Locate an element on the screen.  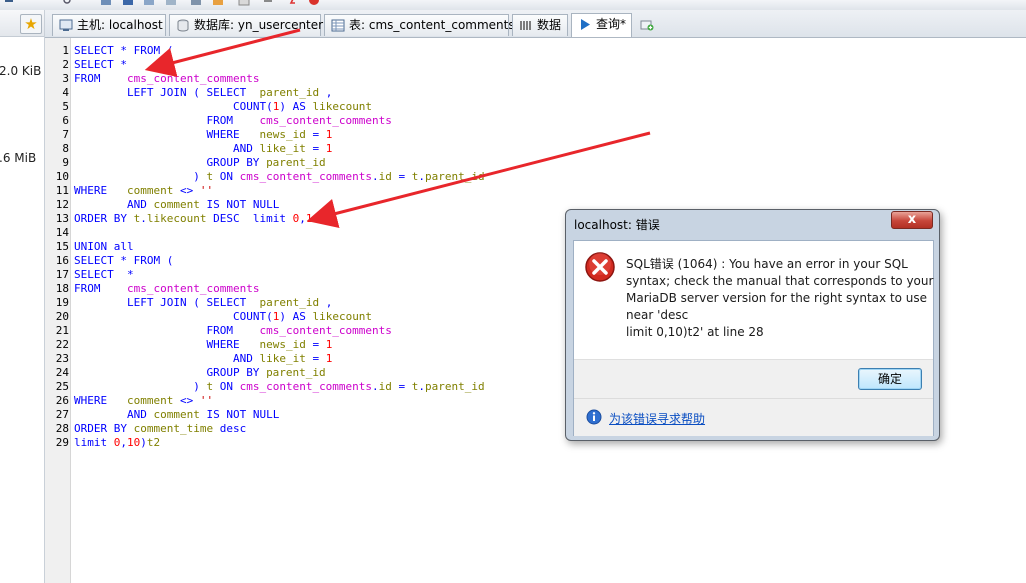
line-number: 16 is located at coordinates (62, 260).